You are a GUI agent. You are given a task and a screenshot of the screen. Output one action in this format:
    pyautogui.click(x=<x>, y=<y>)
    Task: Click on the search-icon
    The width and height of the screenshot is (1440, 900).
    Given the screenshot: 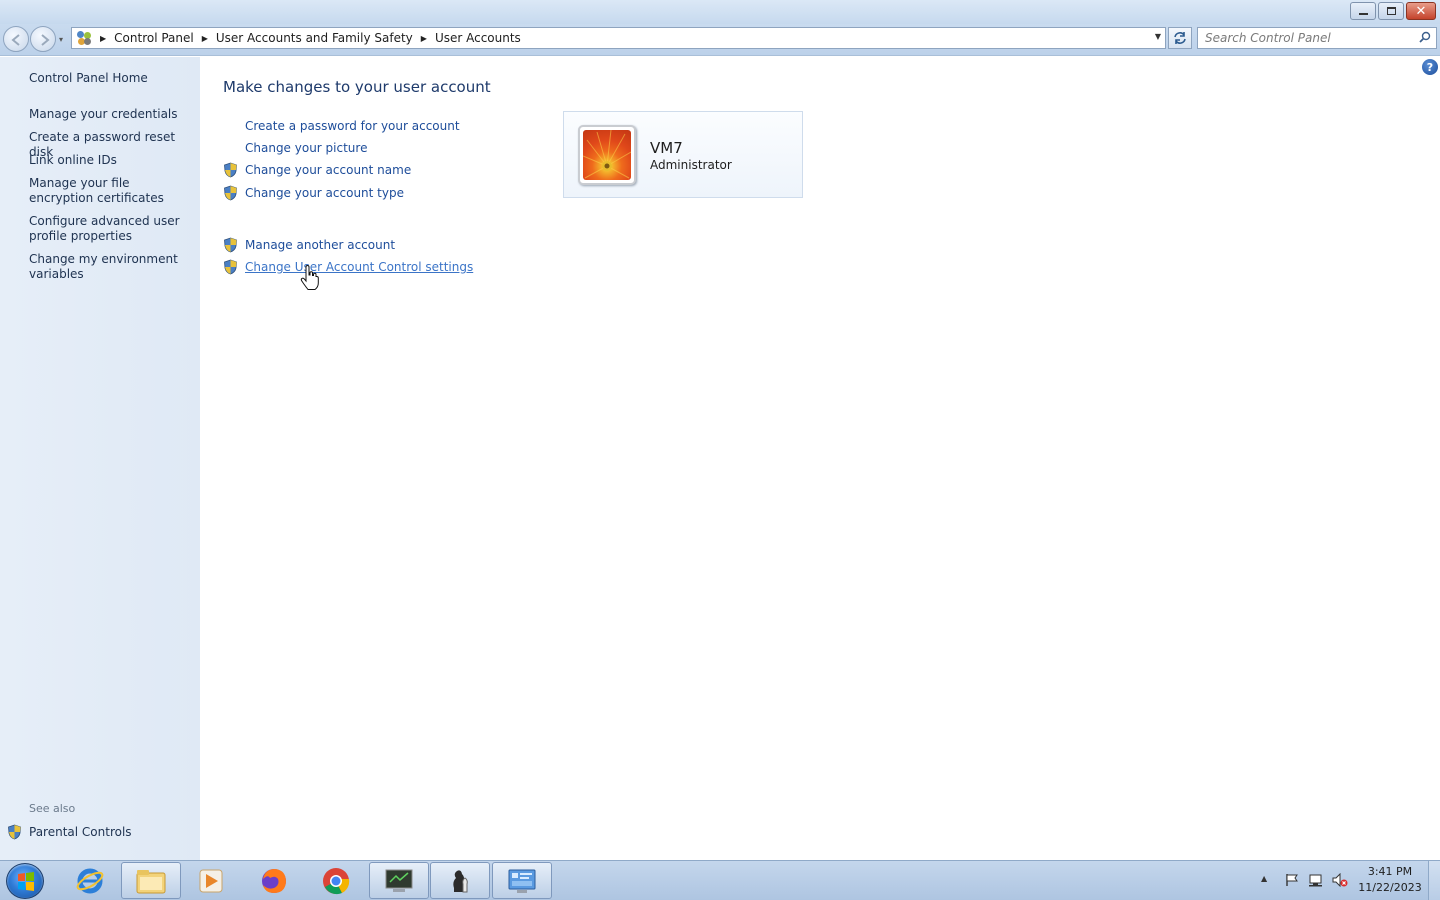 What is the action you would take?
    pyautogui.click(x=1425, y=37)
    